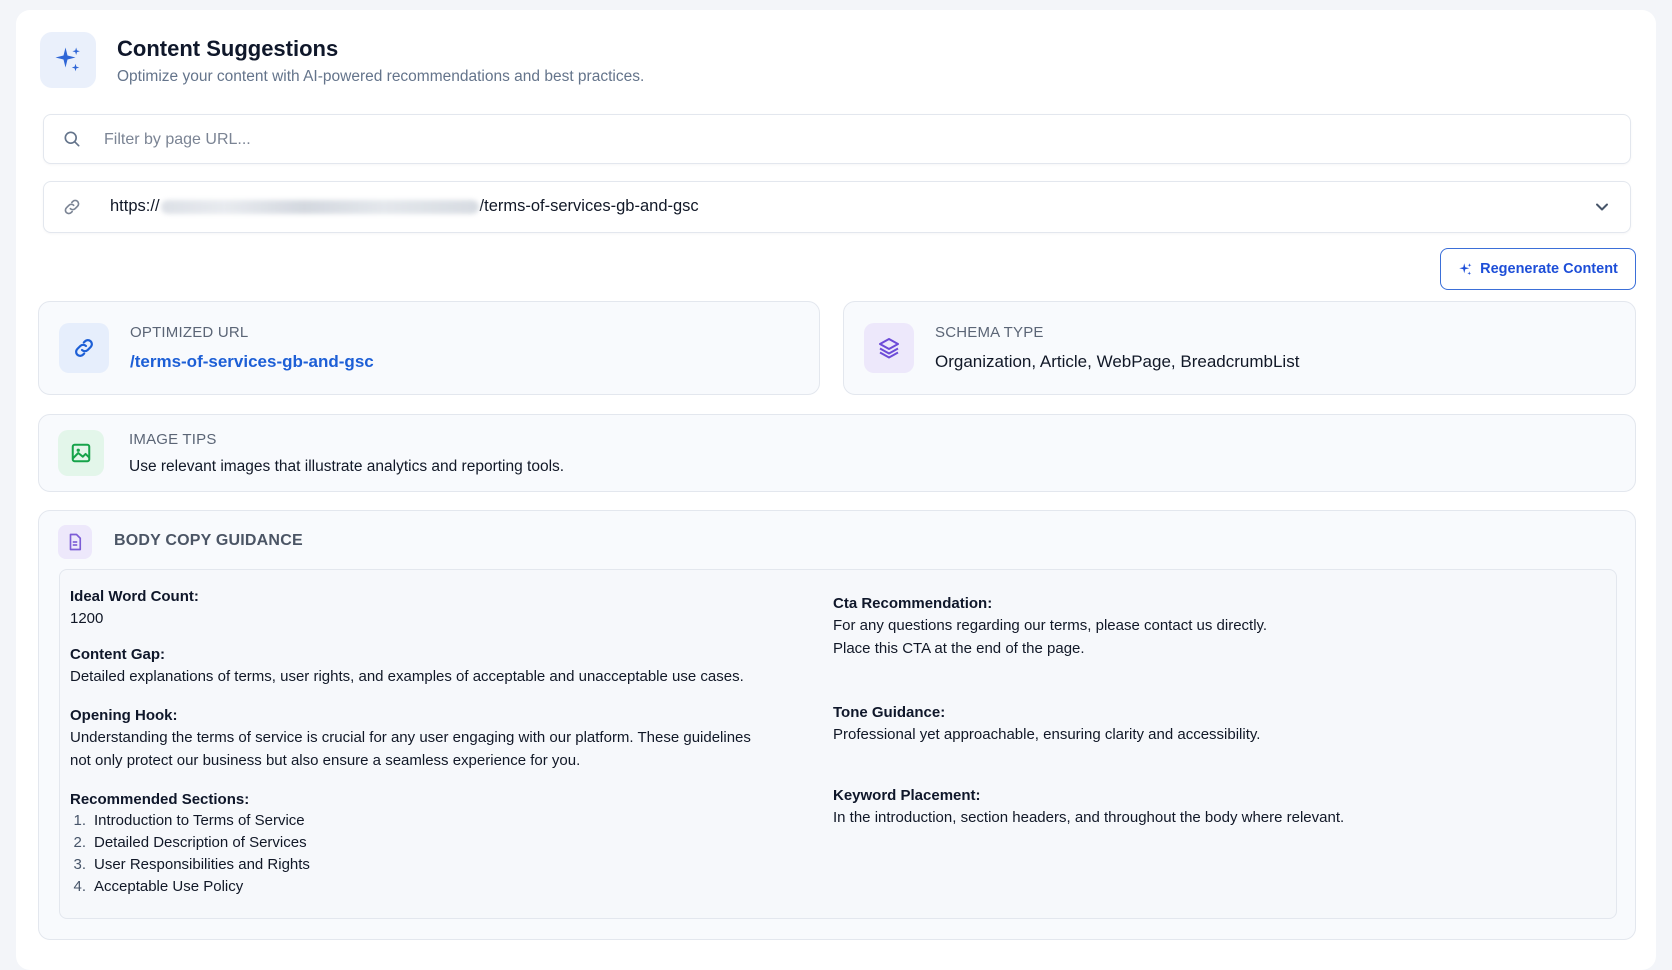 Image resolution: width=1672 pixels, height=970 pixels. Describe the element at coordinates (158, 886) in the screenshot. I see `list-item: 4. Acceptable Use Policy` at that location.